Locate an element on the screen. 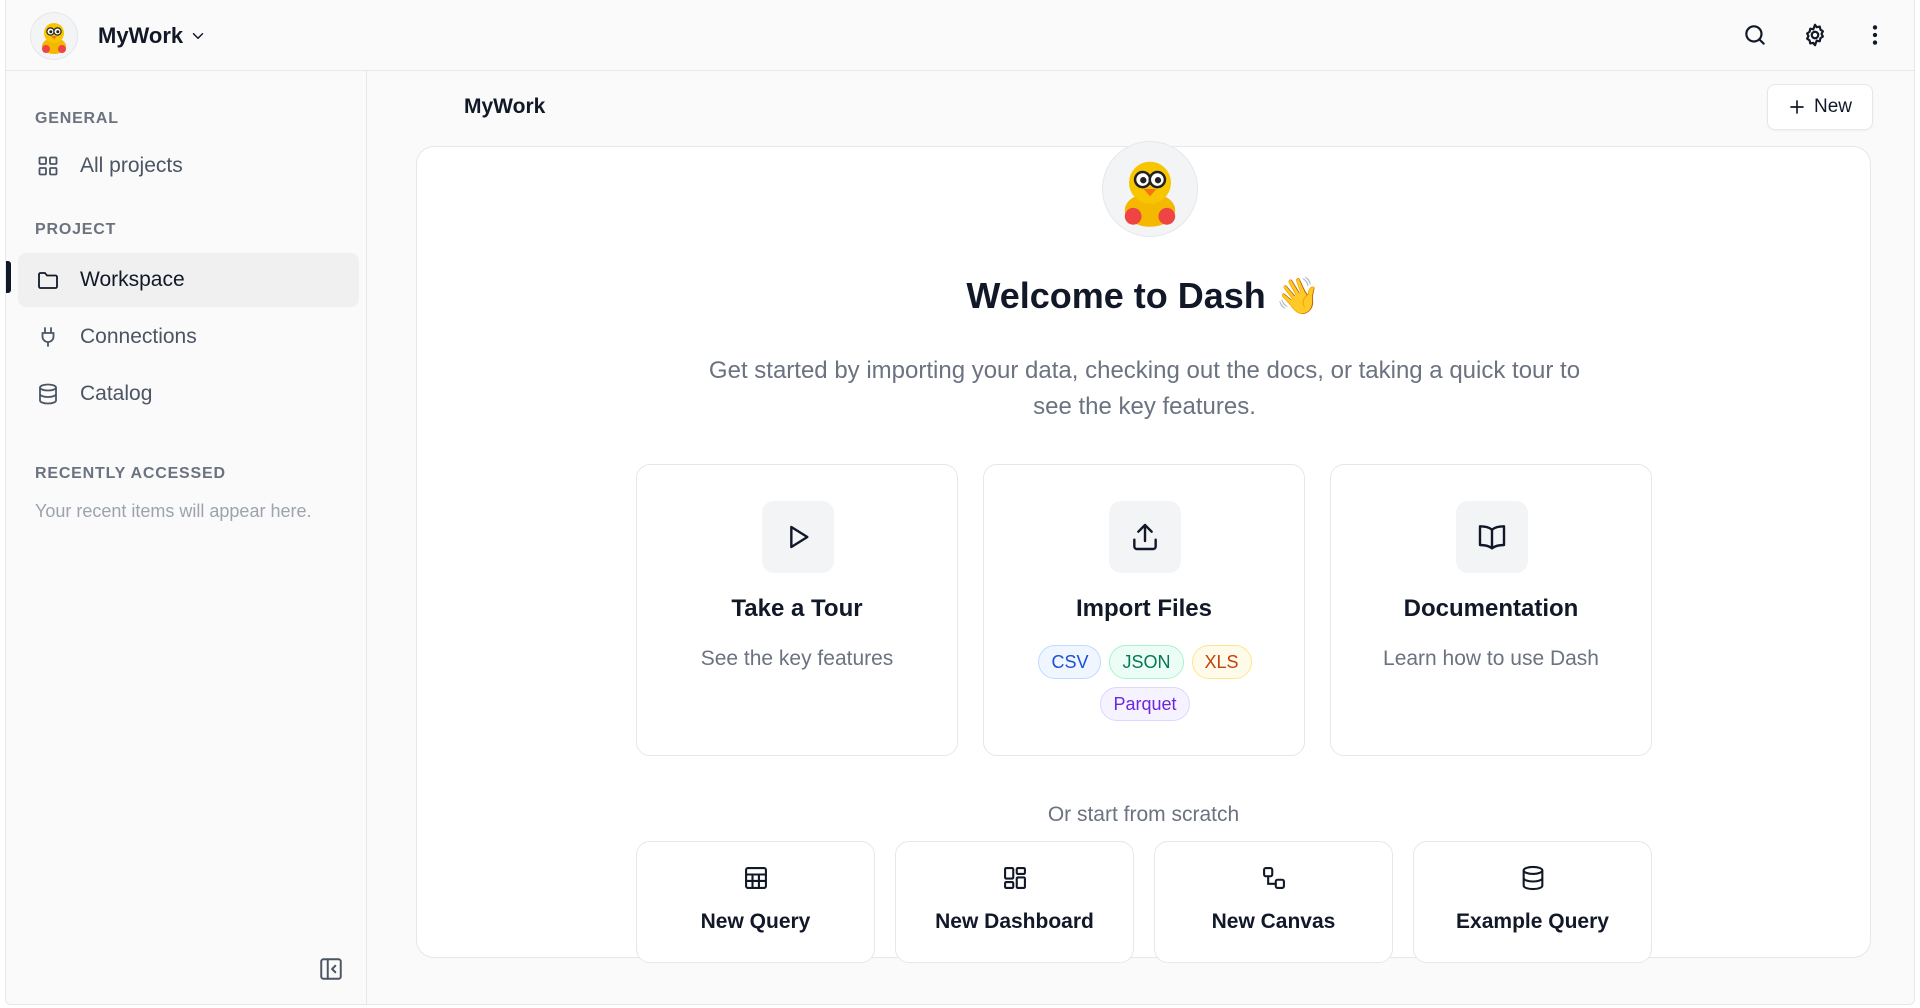 Image resolution: width=1920 pixels, height=1008 pixels. top-actions is located at coordinates (1815, 35).